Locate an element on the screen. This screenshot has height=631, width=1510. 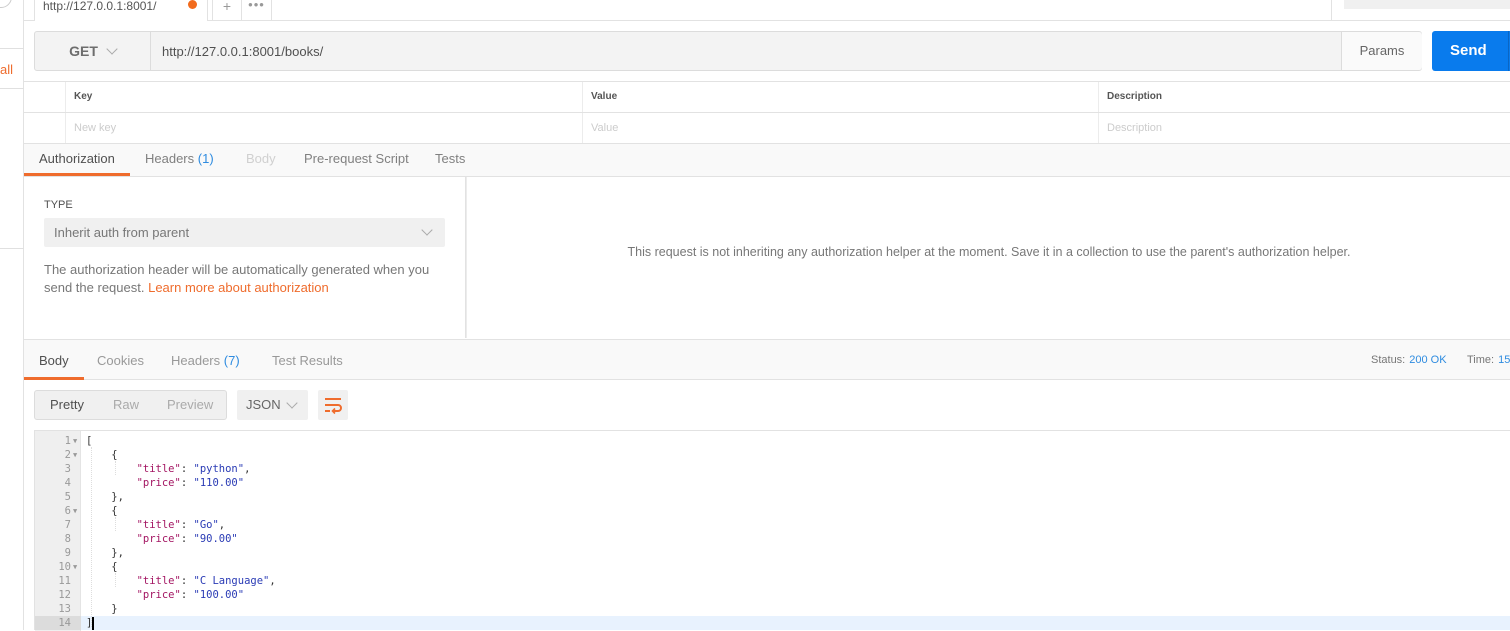
url-input is located at coordinates (746, 51).